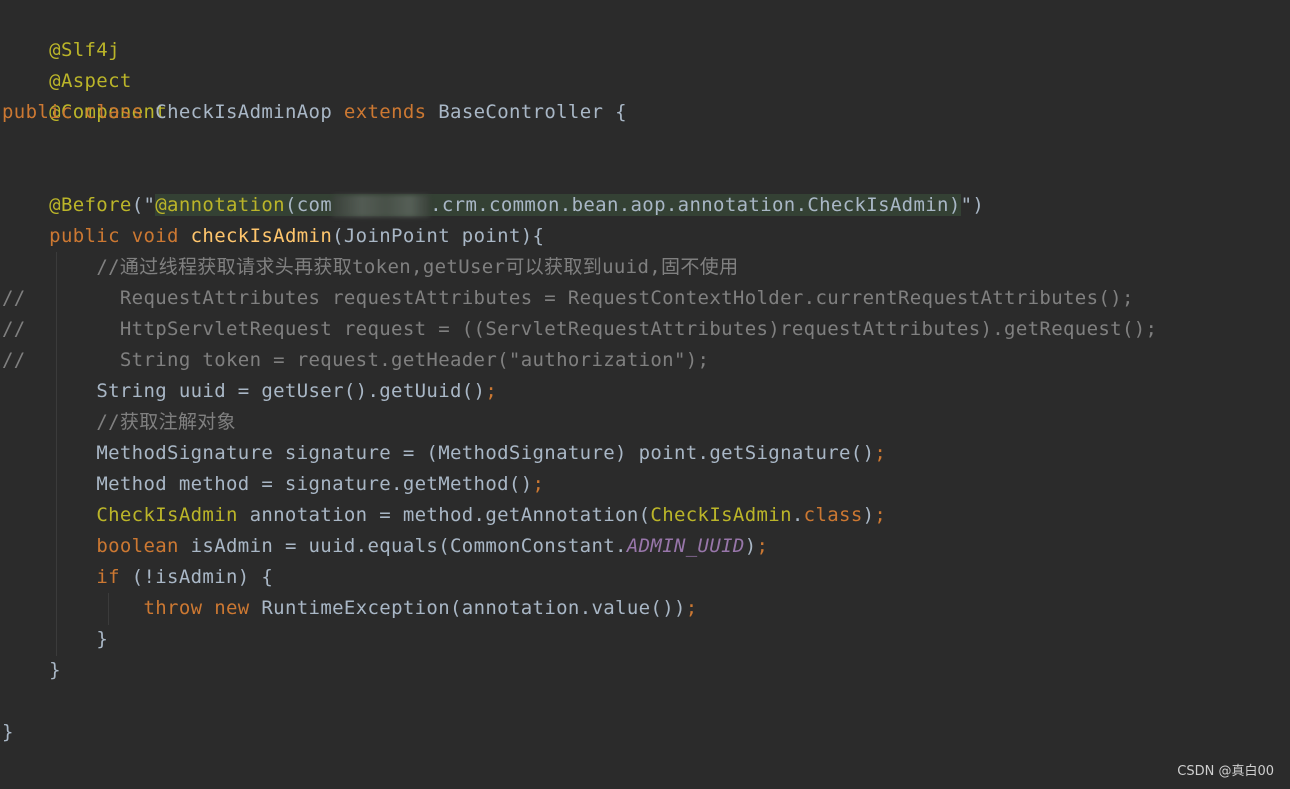 This screenshot has height=789, width=1290. Describe the element at coordinates (402, 546) in the screenshot. I see `isadmin-statement: isAdmin = uuid.equals(CommonConstant.` at that location.